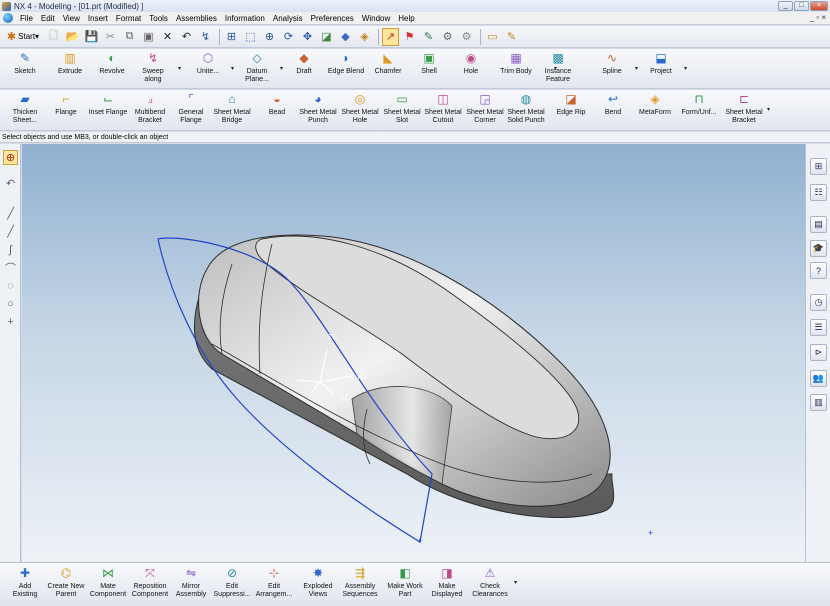  What do you see at coordinates (48, 18) in the screenshot?
I see `menu-edit: Edit` at bounding box center [48, 18].